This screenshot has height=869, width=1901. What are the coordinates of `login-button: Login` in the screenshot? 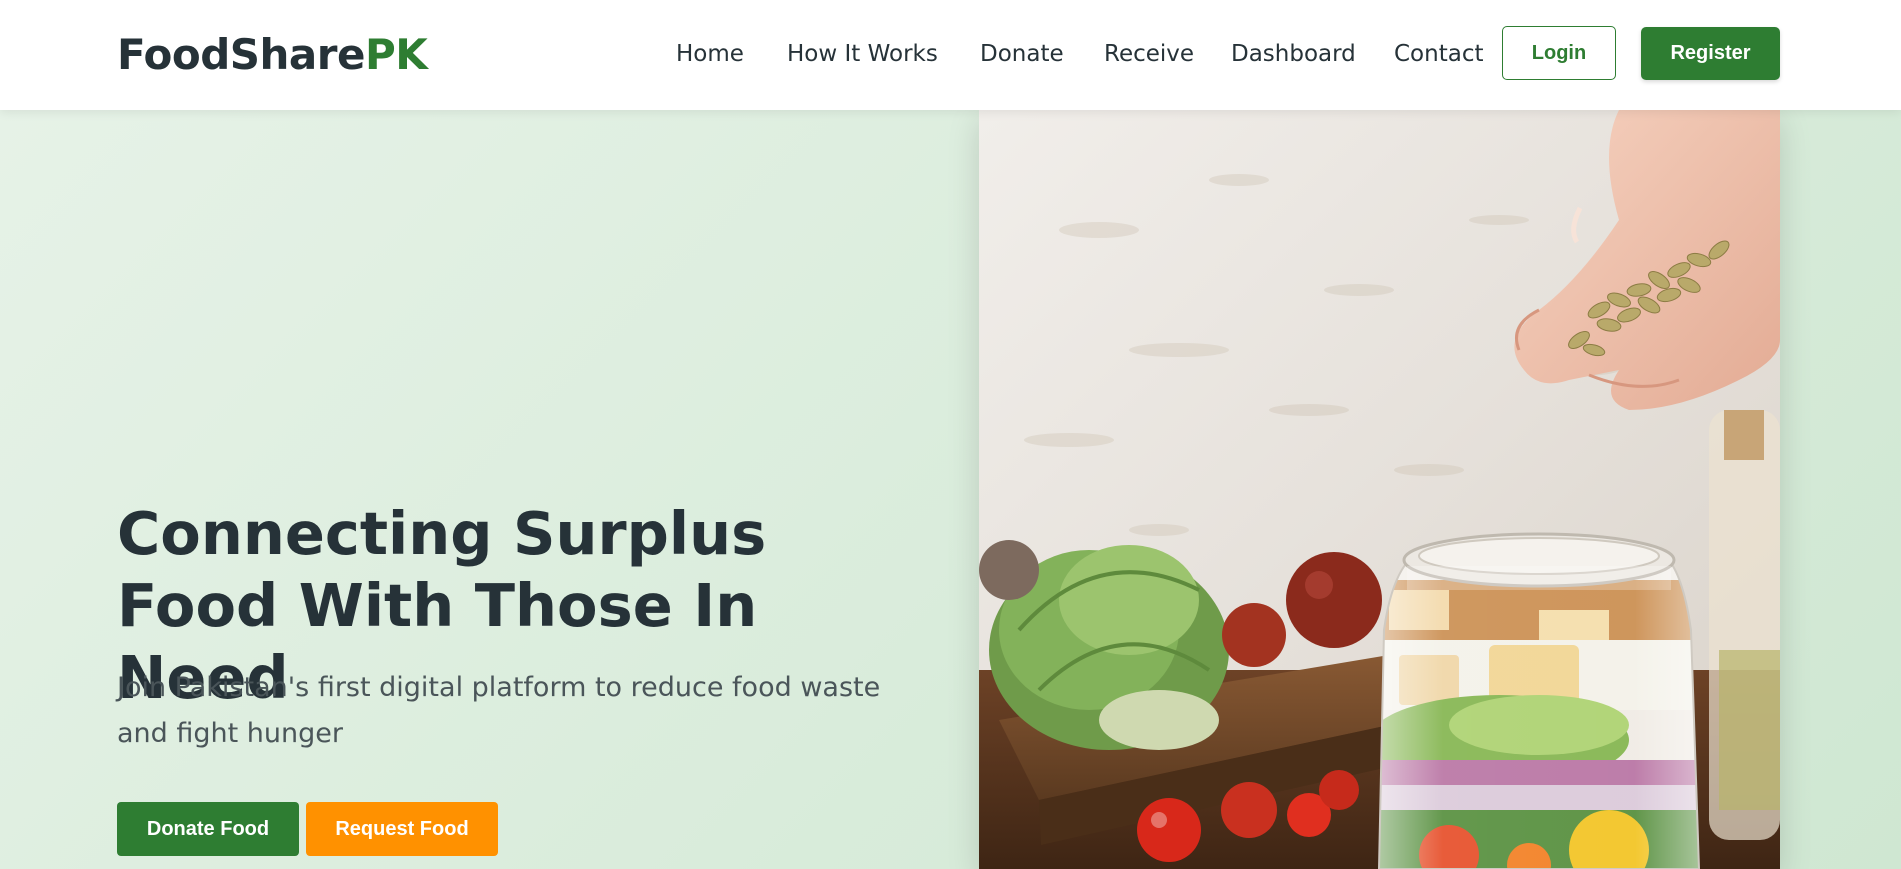 It's located at (1559, 53).